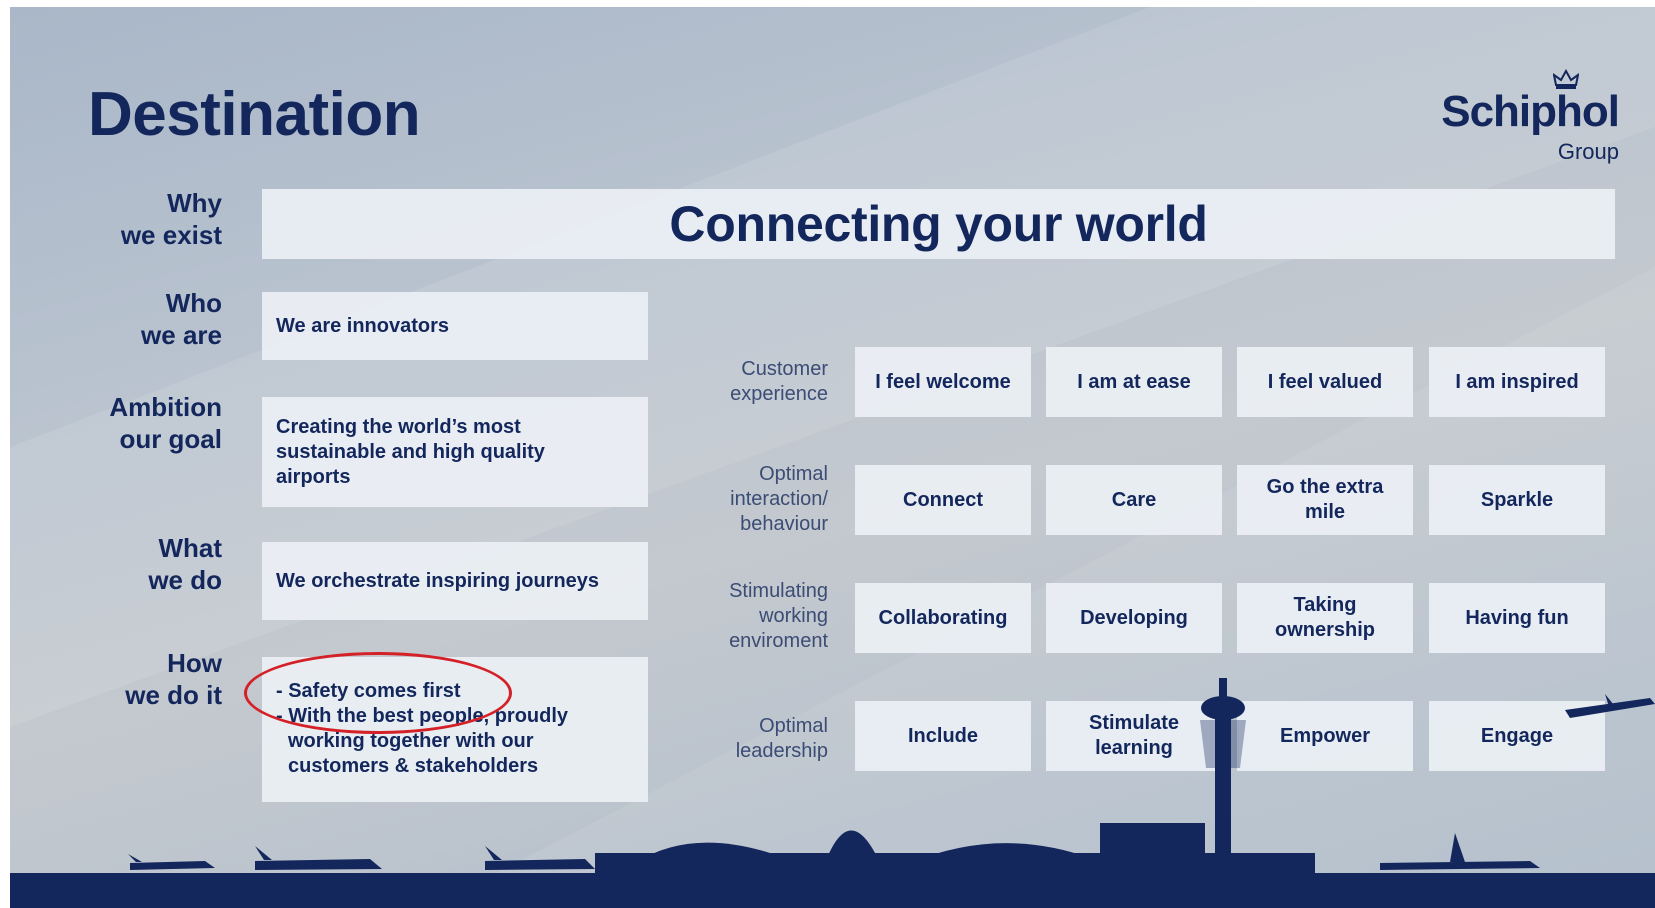 Image resolution: width=1655 pixels, height=908 pixels. What do you see at coordinates (185, 564) in the screenshot?
I see `row-label-what: What we do` at bounding box center [185, 564].